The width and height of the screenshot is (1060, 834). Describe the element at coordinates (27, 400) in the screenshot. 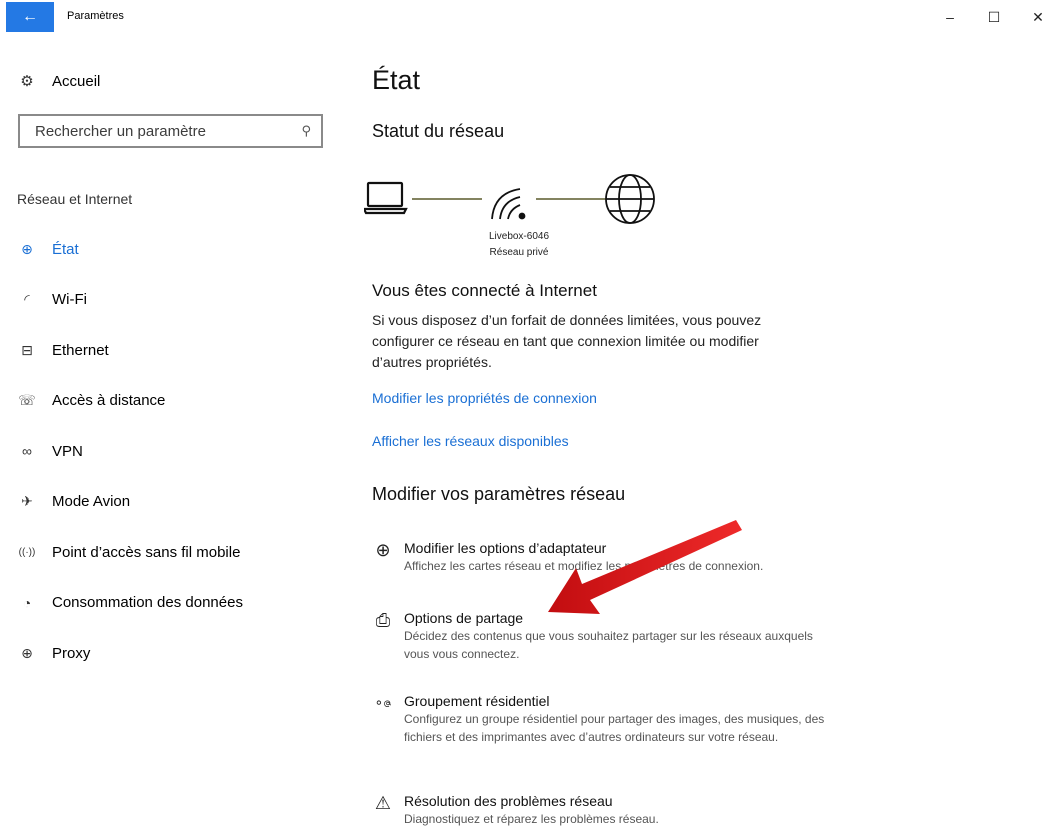

I see `dial-up-icon: ☏` at that location.